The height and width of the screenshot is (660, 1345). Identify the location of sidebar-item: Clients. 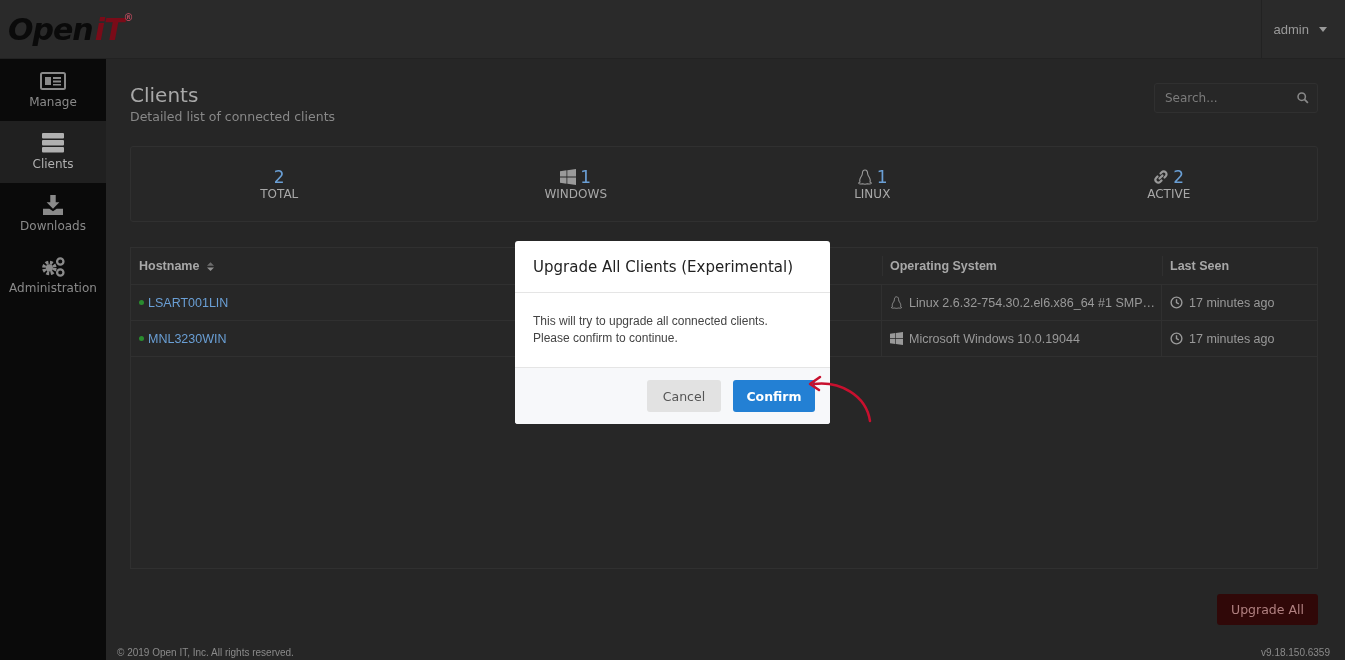
(53, 152).